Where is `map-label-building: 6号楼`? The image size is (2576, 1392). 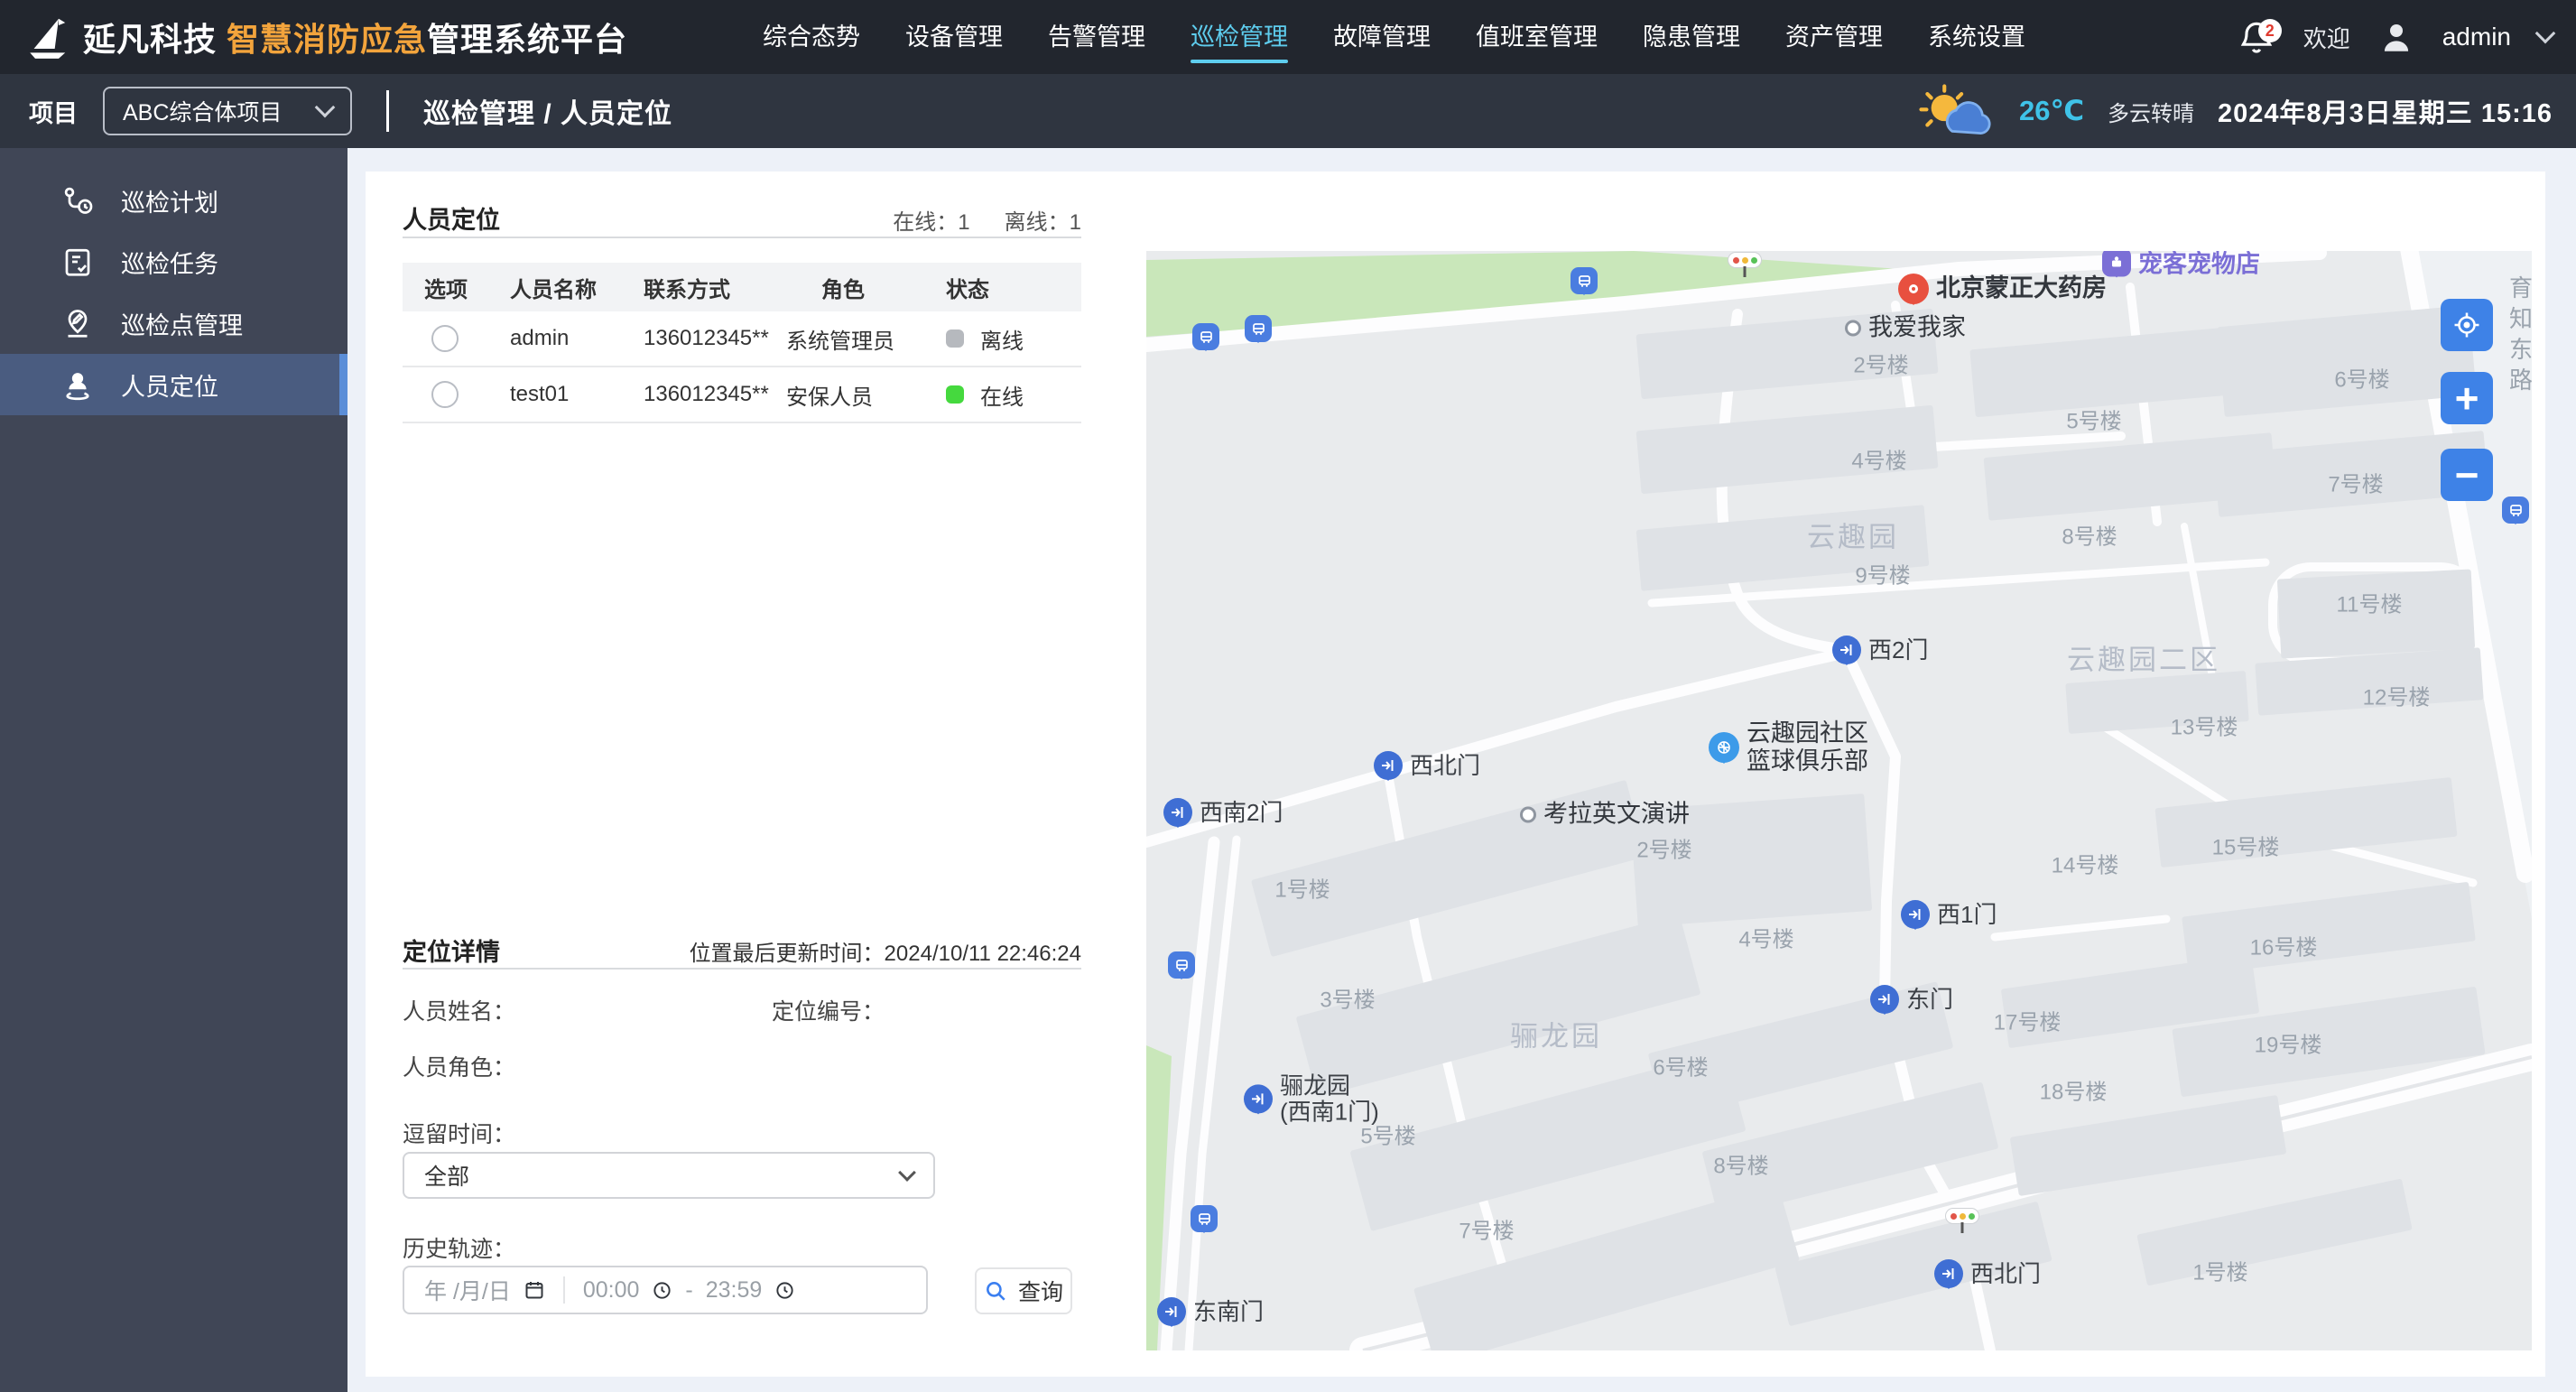
map-label-building: 6号楼 is located at coordinates (1681, 1068).